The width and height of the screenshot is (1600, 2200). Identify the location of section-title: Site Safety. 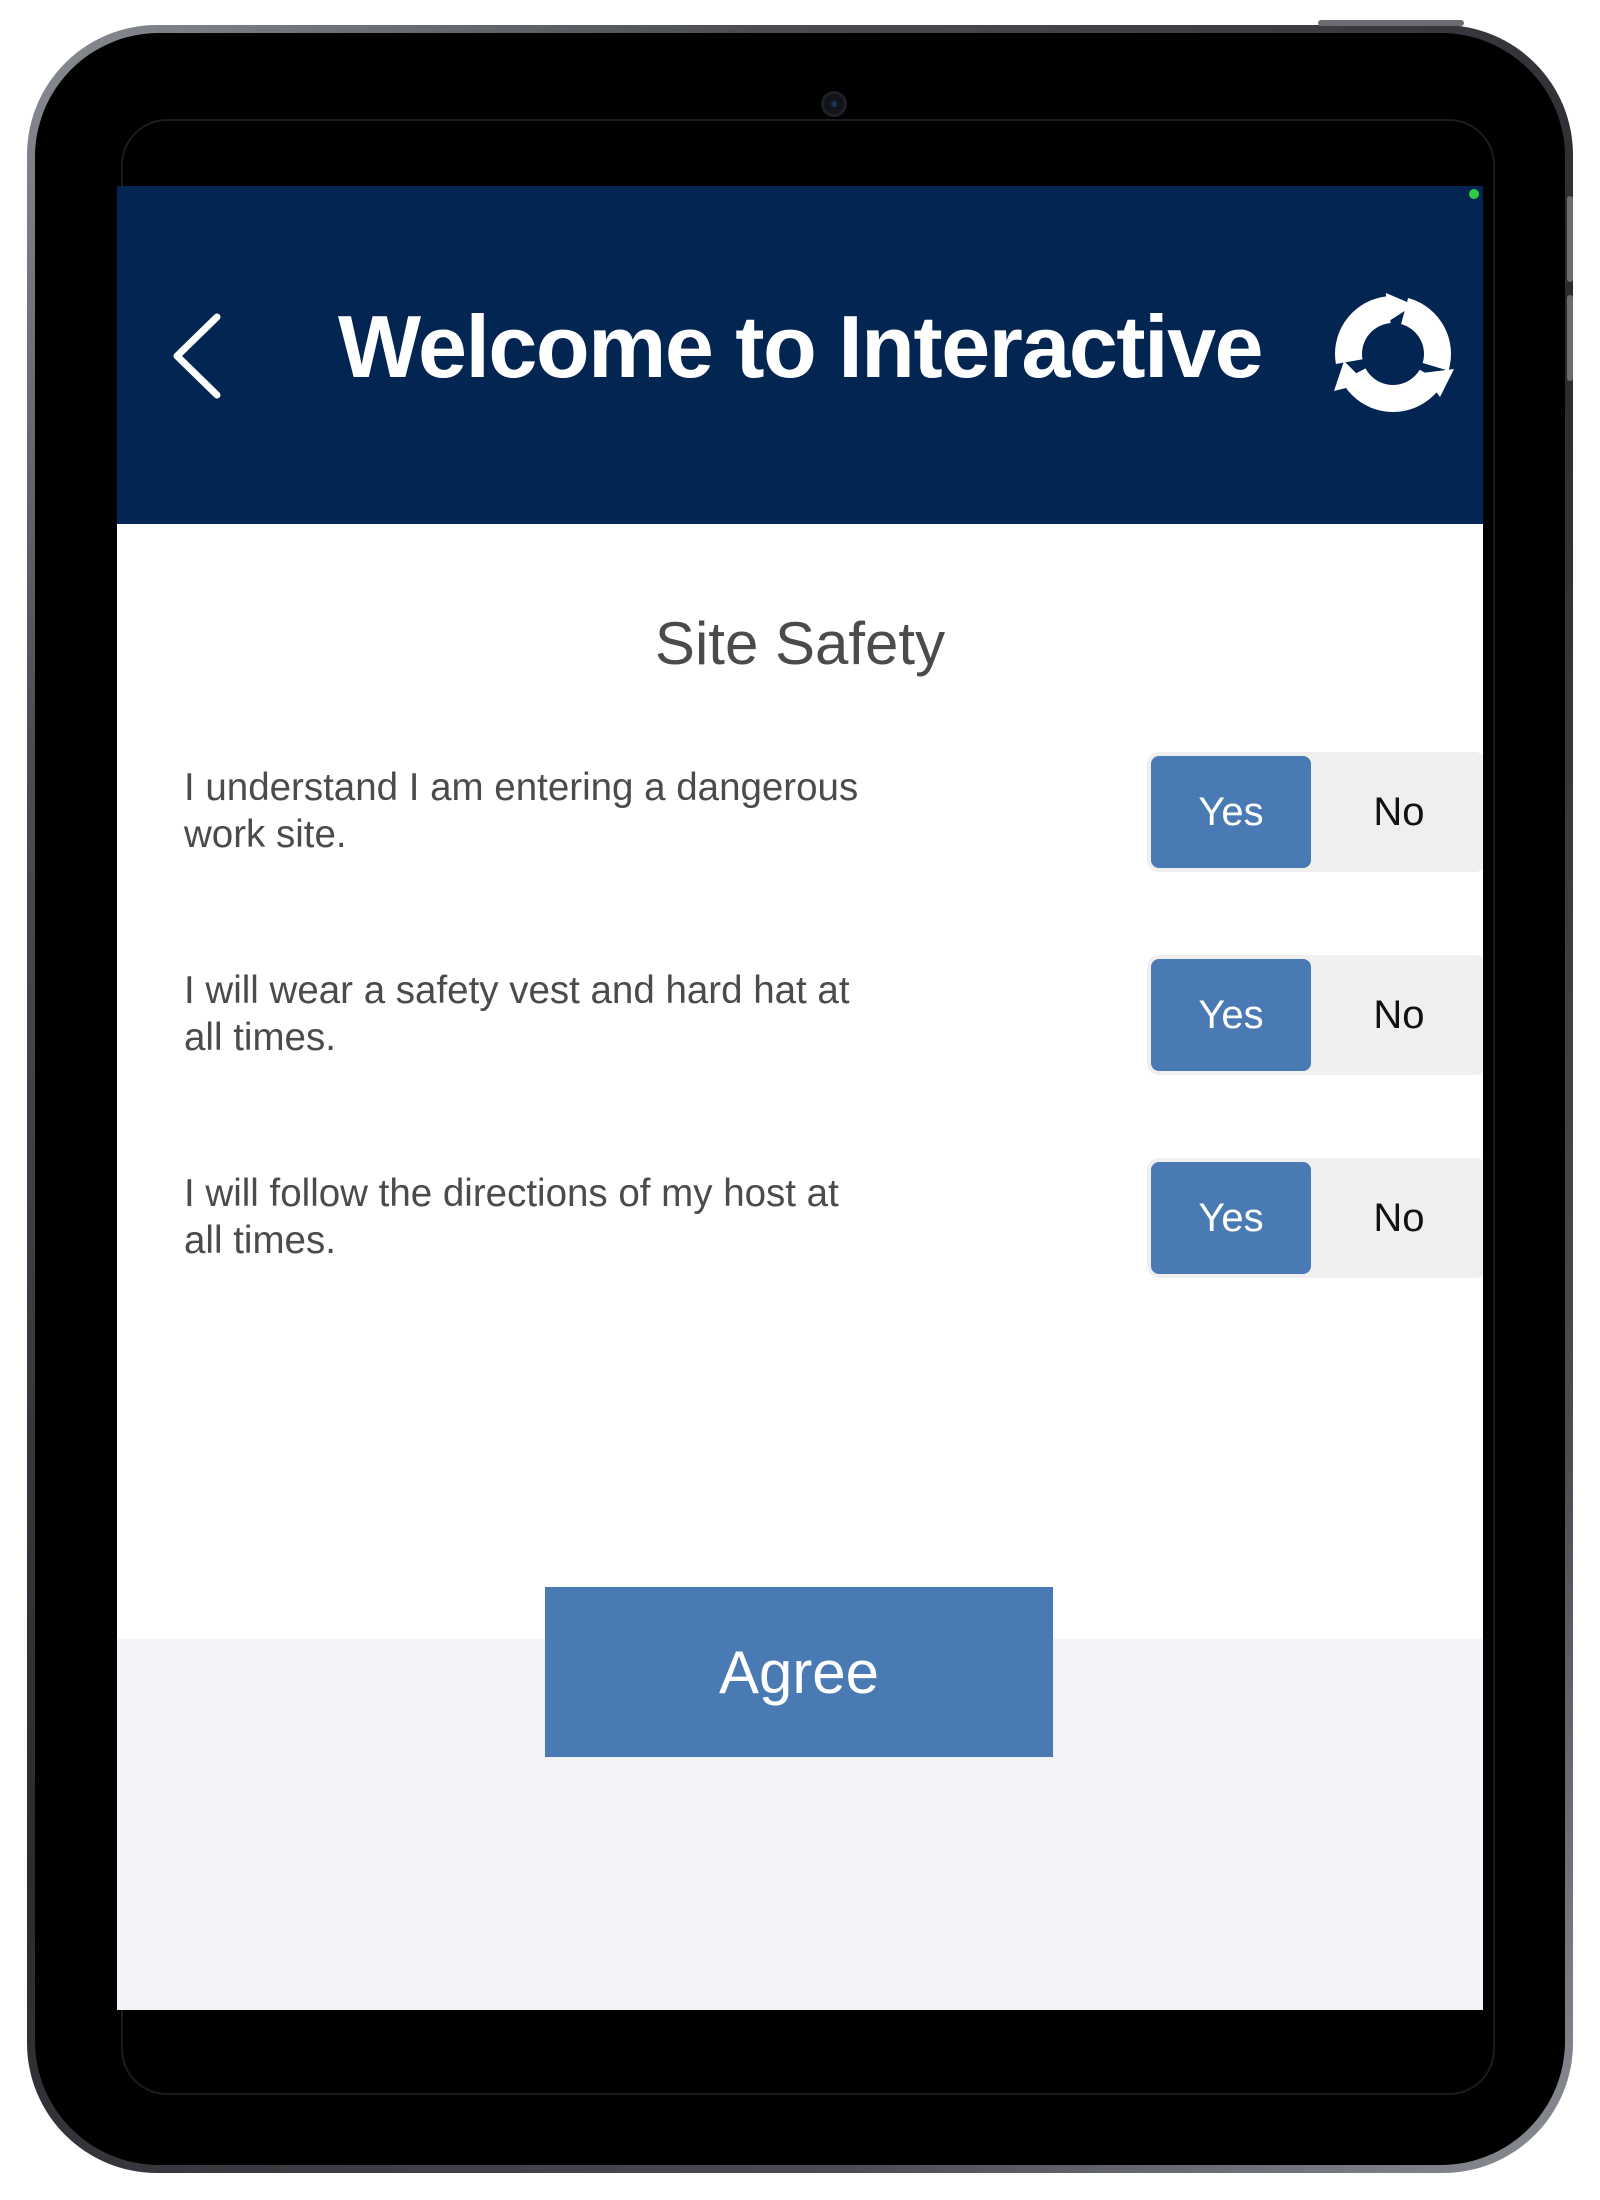
(800, 643).